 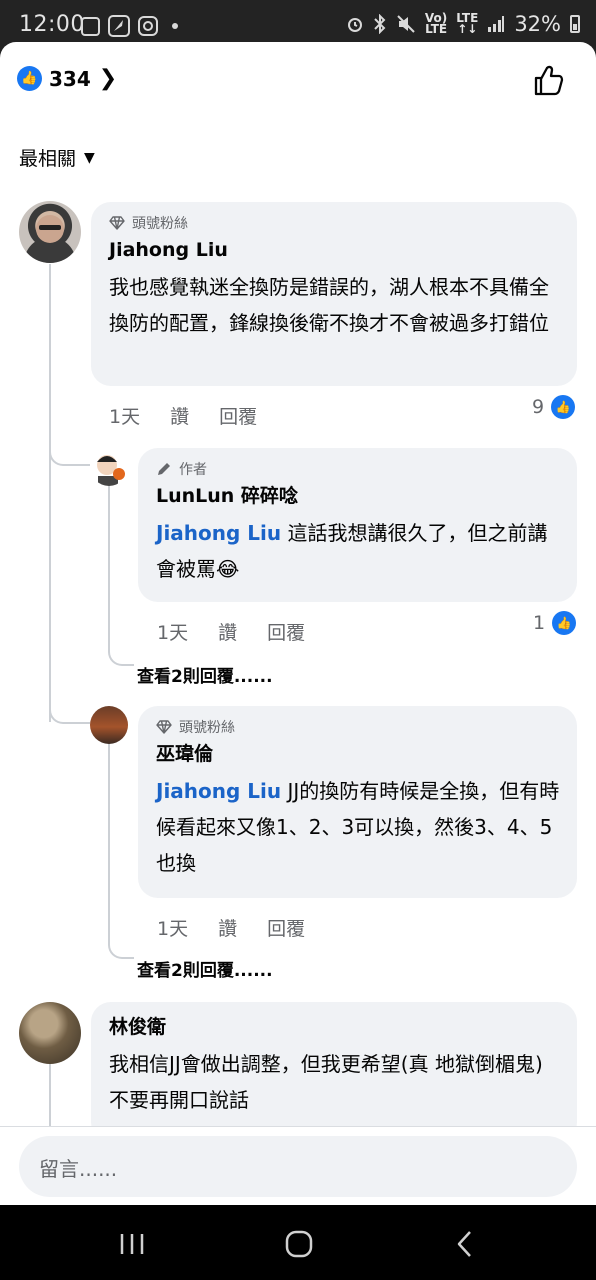 I want to click on pen-icon, so click(x=164, y=469).